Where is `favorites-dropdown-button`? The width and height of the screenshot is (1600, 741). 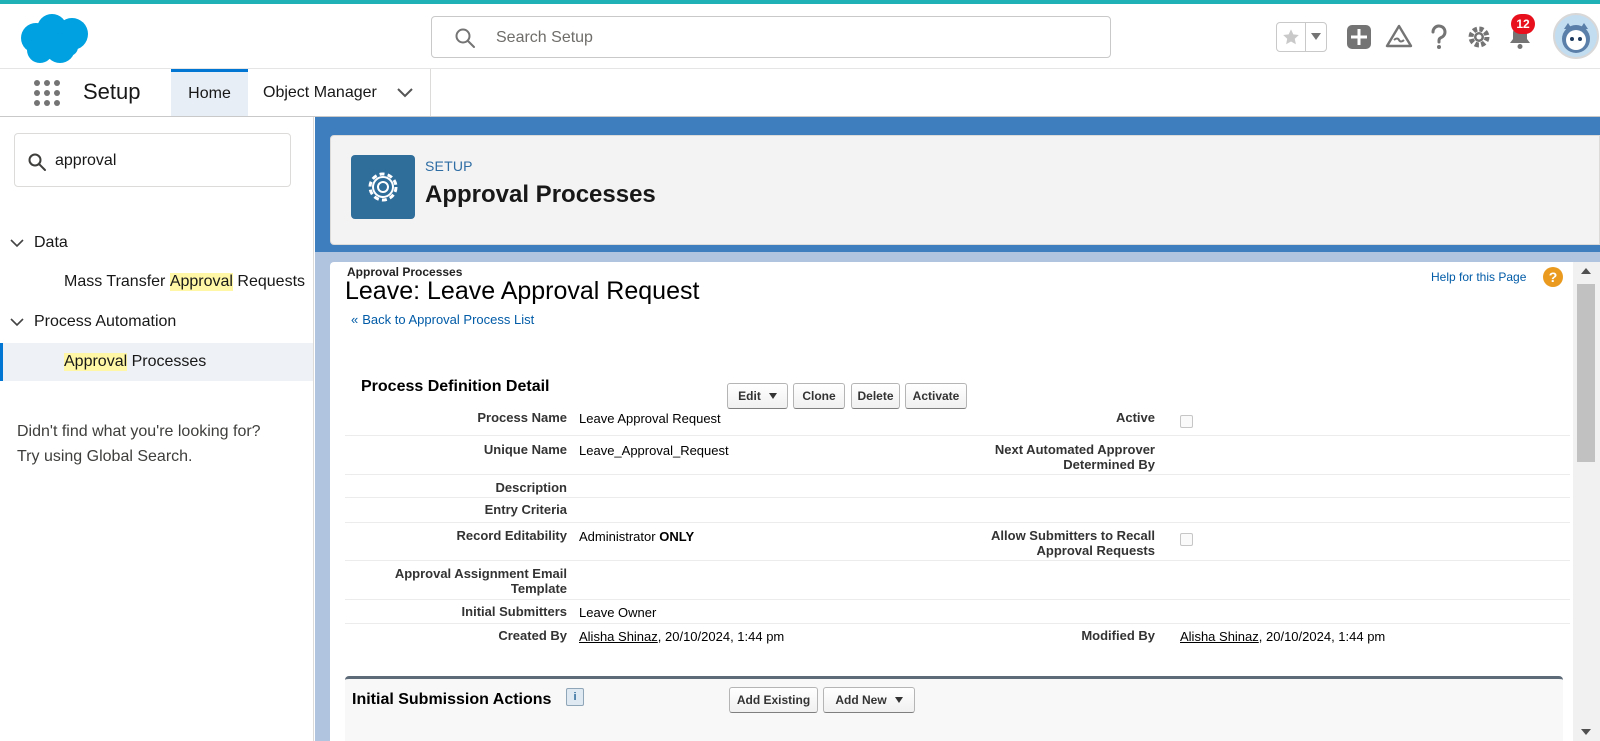 favorites-dropdown-button is located at coordinates (1316, 37).